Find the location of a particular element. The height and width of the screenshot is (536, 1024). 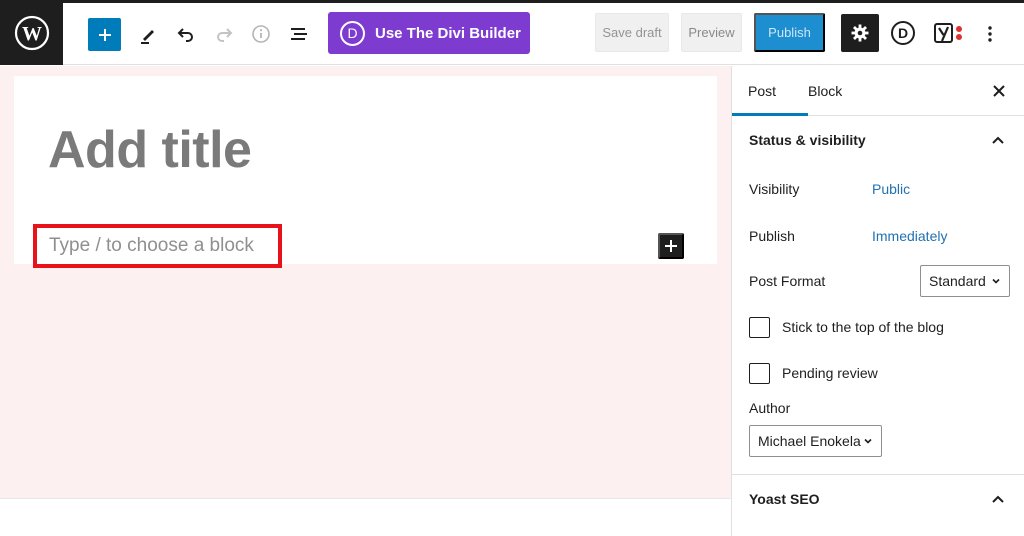

redo-icon is located at coordinates (225, 35).